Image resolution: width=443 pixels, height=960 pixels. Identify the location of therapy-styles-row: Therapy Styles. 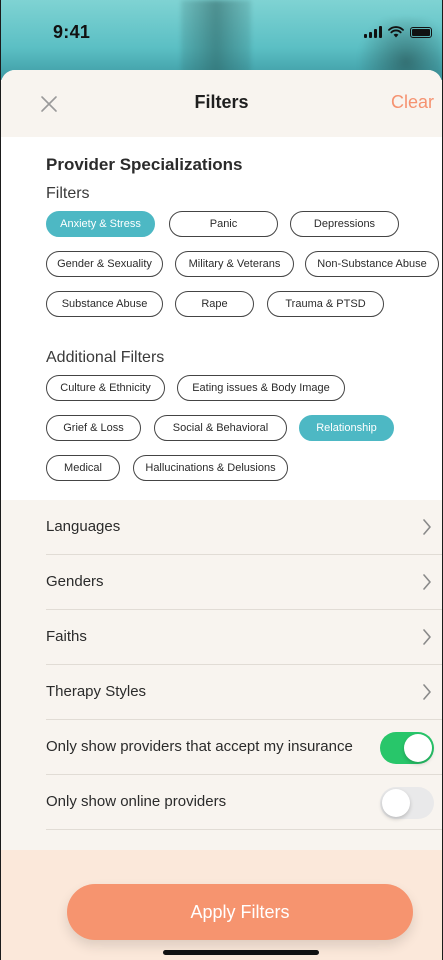
(244, 692).